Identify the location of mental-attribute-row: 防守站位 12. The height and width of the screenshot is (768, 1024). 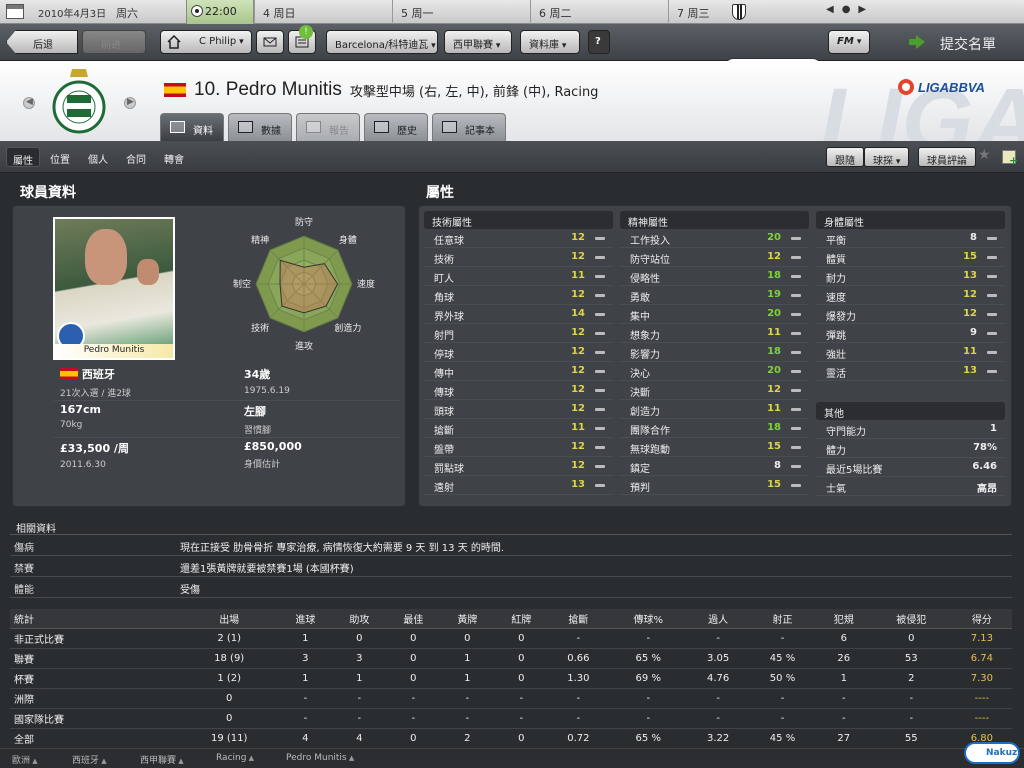
(714, 257).